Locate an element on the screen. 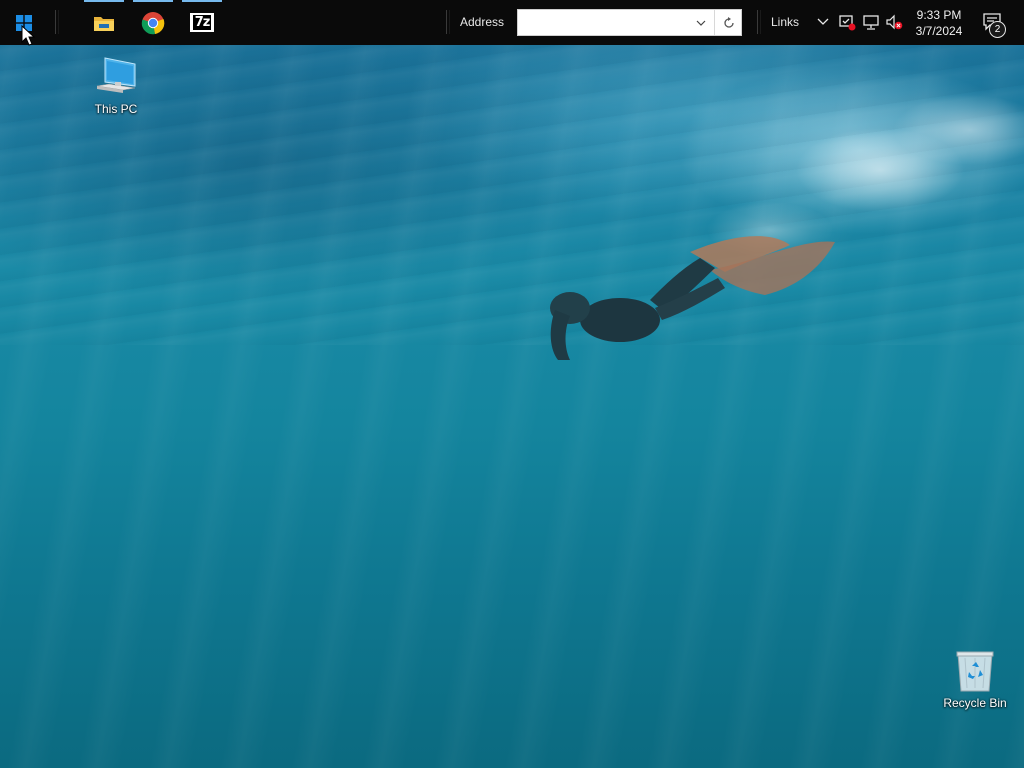  tray-network-icon is located at coordinates (871, 22).